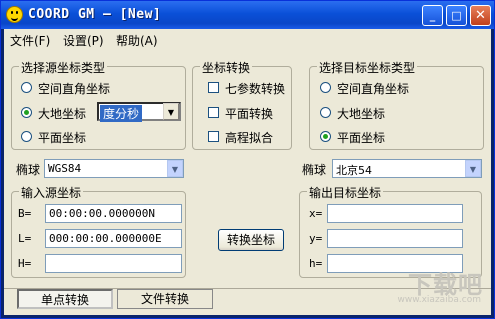 The width and height of the screenshot is (495, 319). What do you see at coordinates (249, 114) in the screenshot?
I see `checkbox-label: 平面转换` at bounding box center [249, 114].